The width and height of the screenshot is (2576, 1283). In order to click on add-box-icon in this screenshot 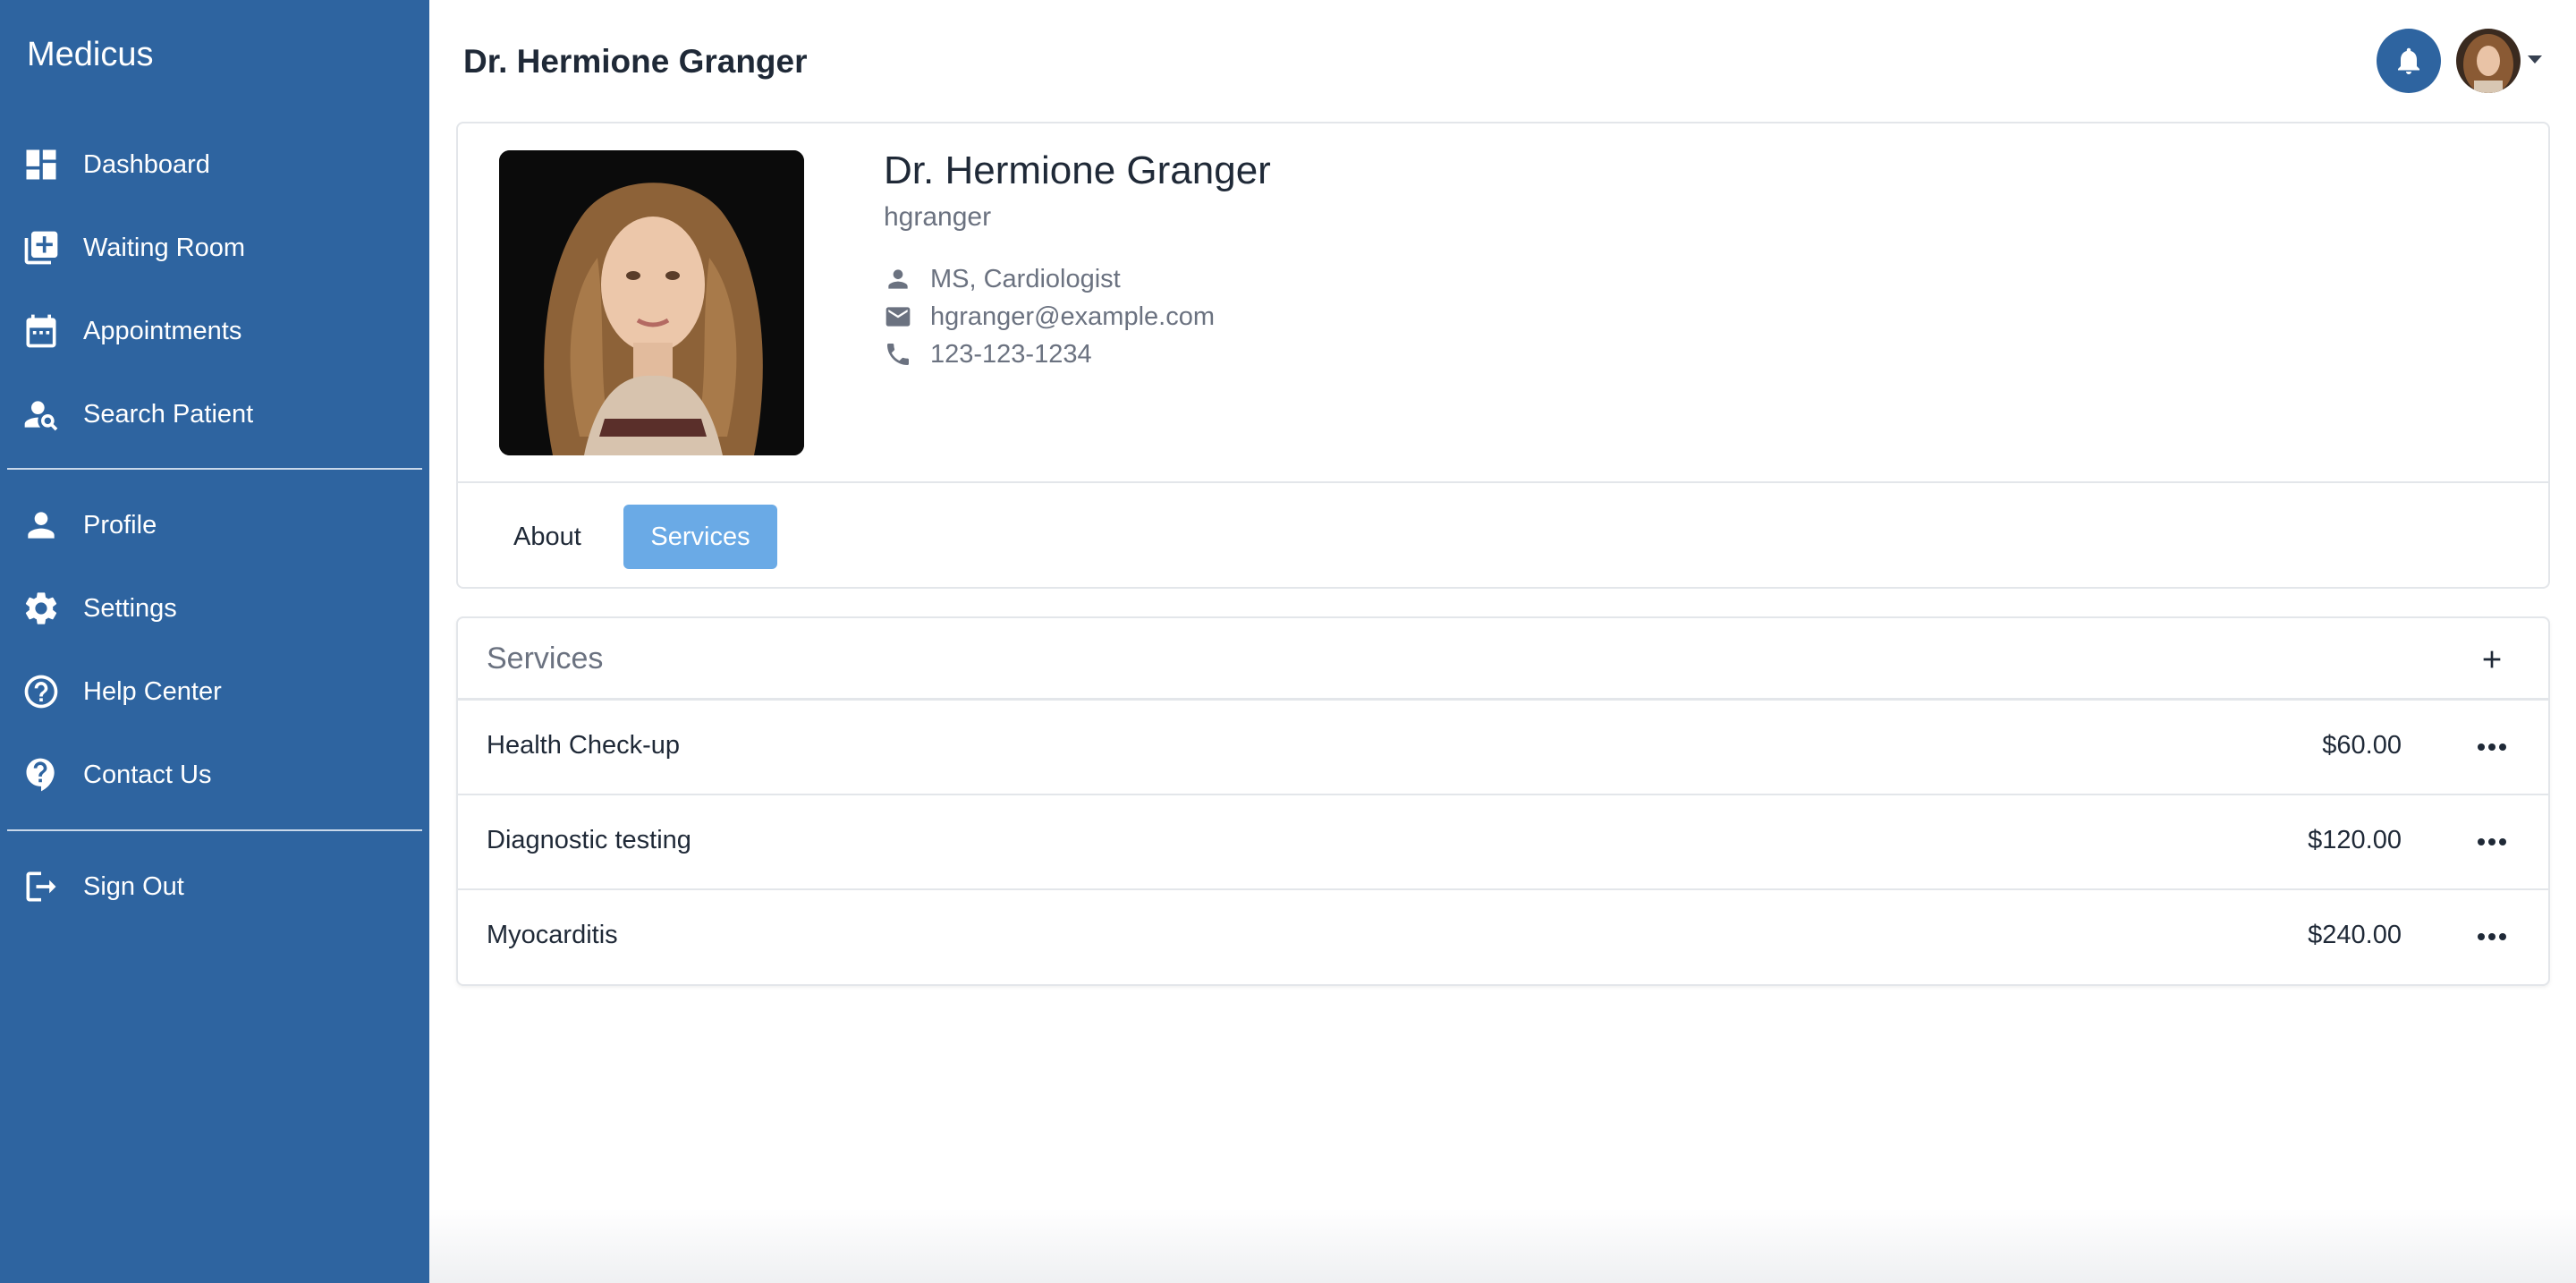, I will do `click(41, 247)`.